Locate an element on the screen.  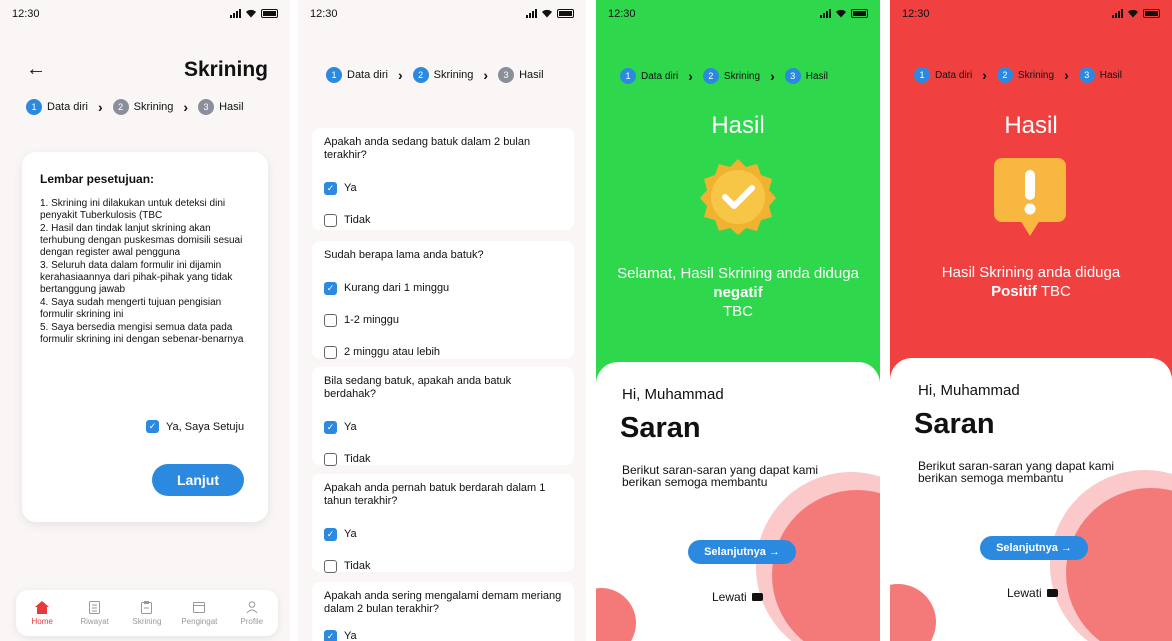
backspace-icon is located at coordinates (757, 597).